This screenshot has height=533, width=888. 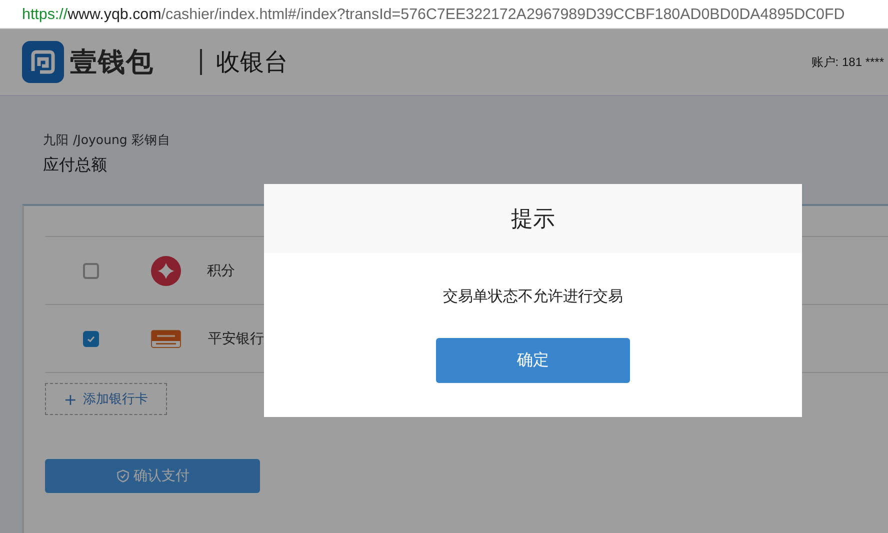 What do you see at coordinates (236, 339) in the screenshot?
I see `payment-name: 平安银行` at bounding box center [236, 339].